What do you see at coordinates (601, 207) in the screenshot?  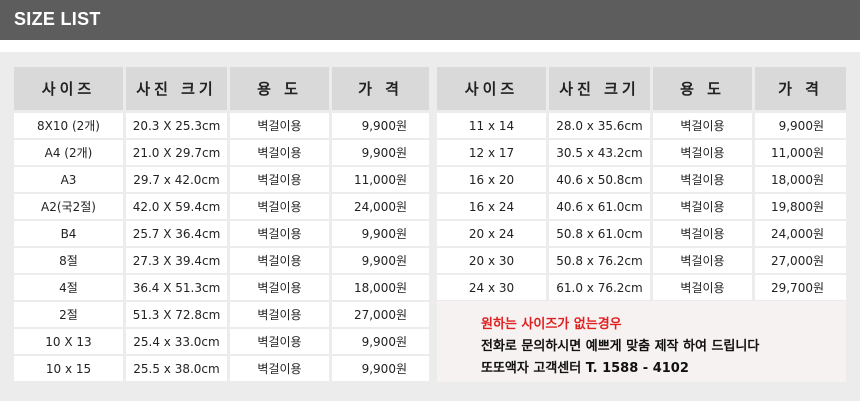 I see `cell-photo-size: 40.6 x 61.0cm` at bounding box center [601, 207].